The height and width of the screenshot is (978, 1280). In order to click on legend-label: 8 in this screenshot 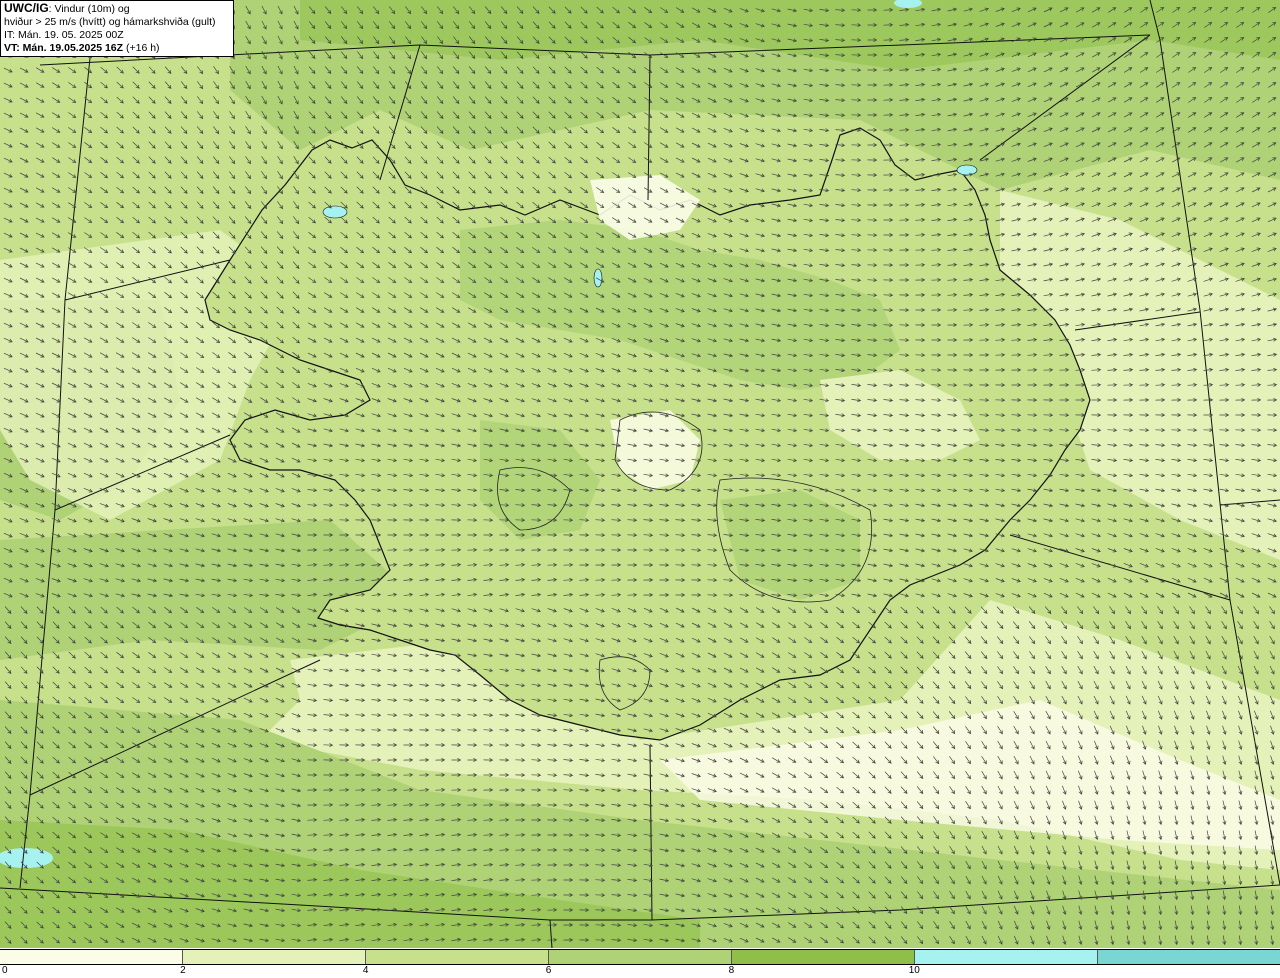, I will do `click(731, 970)`.